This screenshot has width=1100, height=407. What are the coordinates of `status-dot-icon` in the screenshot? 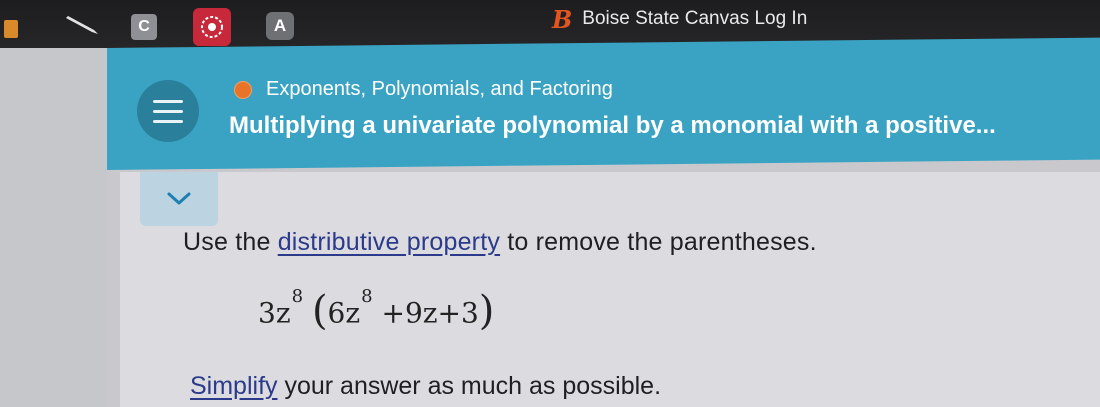 It's located at (243, 89).